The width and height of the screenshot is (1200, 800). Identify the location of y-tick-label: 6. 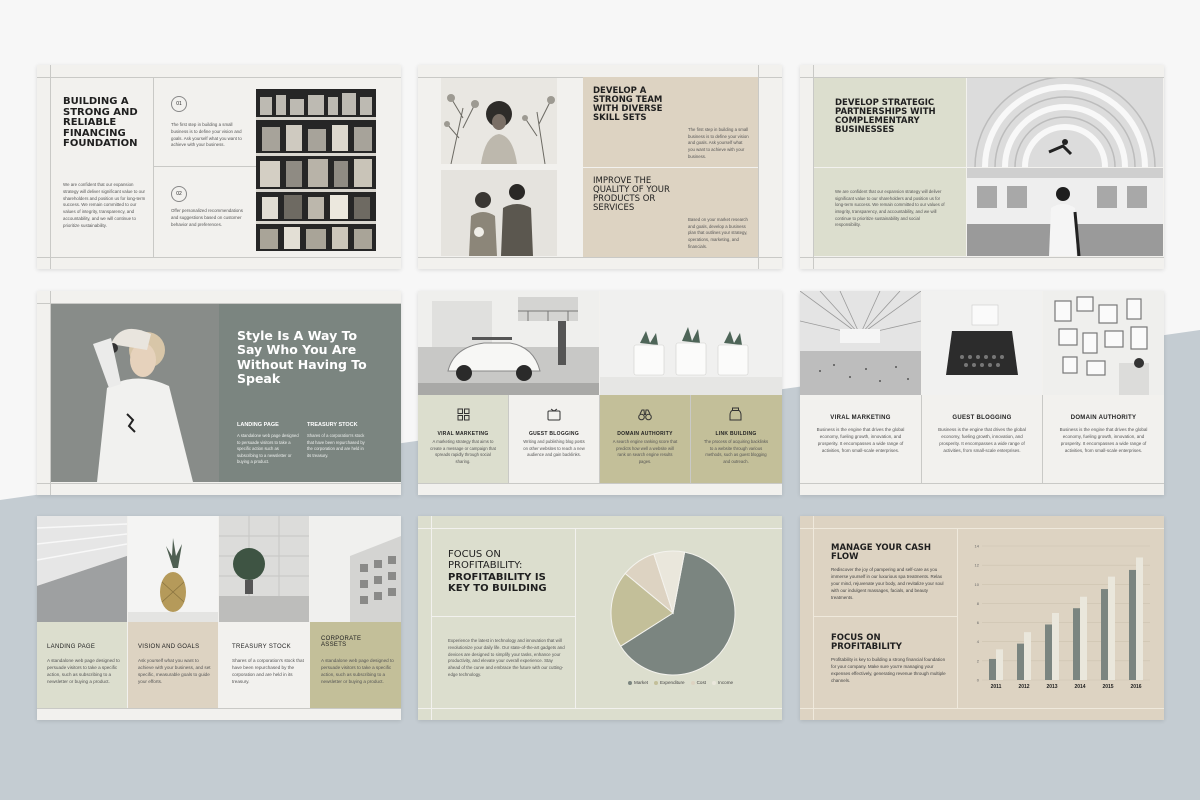
(978, 622).